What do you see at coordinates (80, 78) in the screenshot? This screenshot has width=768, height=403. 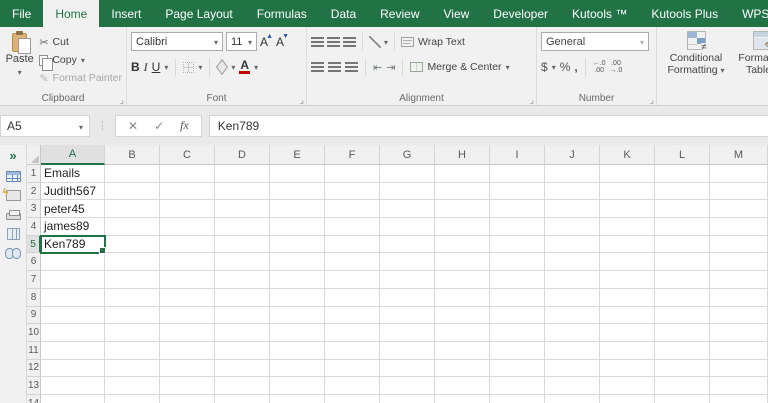 I see `format-painter-button: Format Painter` at bounding box center [80, 78].